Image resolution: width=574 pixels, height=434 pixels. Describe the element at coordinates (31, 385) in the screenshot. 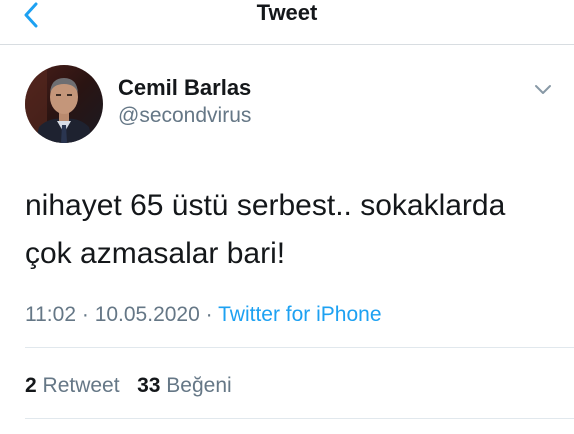

I see `retweets-count: 2` at that location.